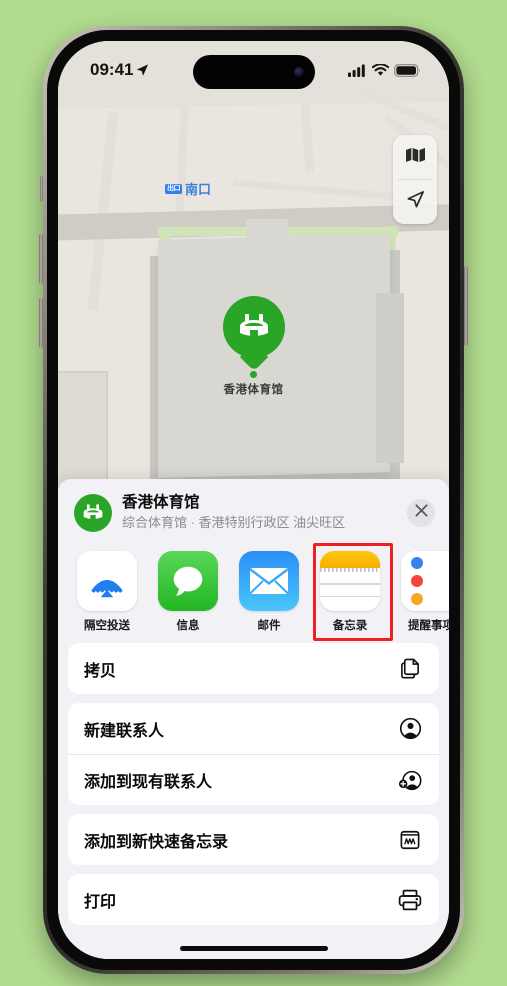 The image size is (507, 986). Describe the element at coordinates (156, 842) in the screenshot. I see `action-label: 添加到新快速备忘录` at that location.